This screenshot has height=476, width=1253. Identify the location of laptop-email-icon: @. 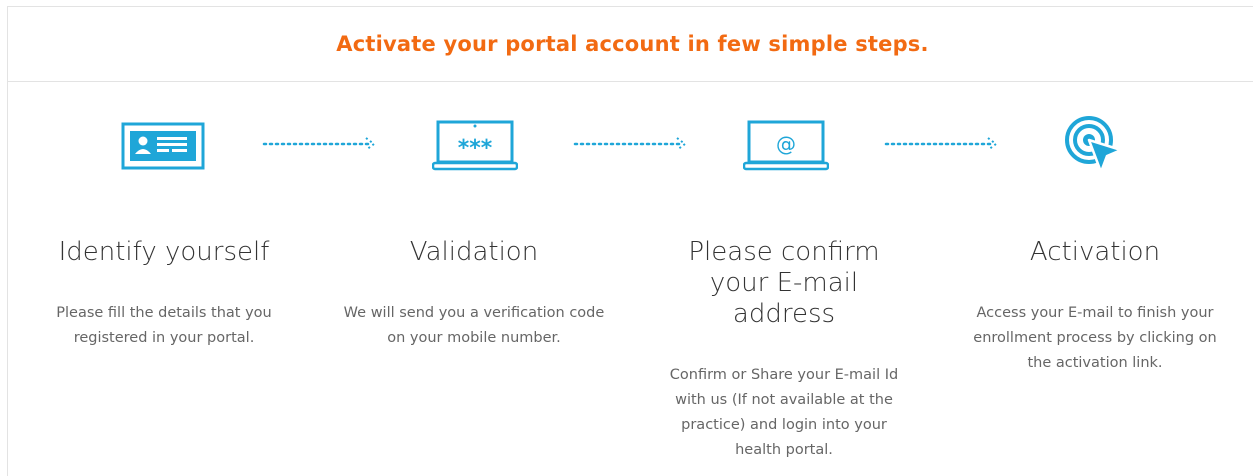
(786, 145).